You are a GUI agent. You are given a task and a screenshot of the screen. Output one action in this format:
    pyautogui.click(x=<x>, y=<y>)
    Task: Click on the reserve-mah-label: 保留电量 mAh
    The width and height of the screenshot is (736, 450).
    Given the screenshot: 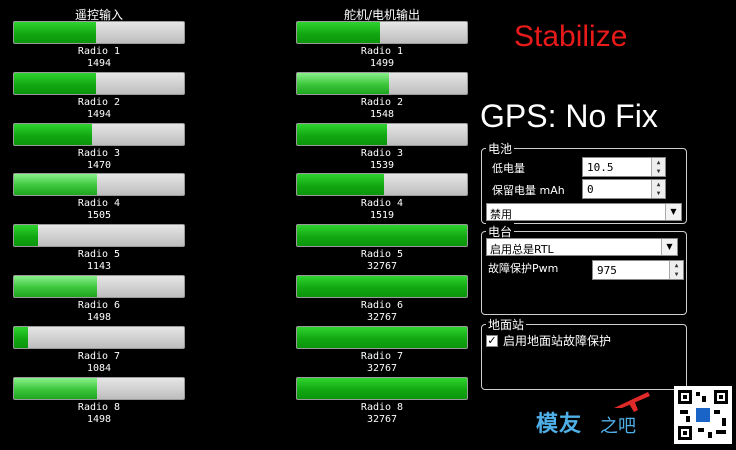 What is the action you would take?
    pyautogui.click(x=528, y=190)
    